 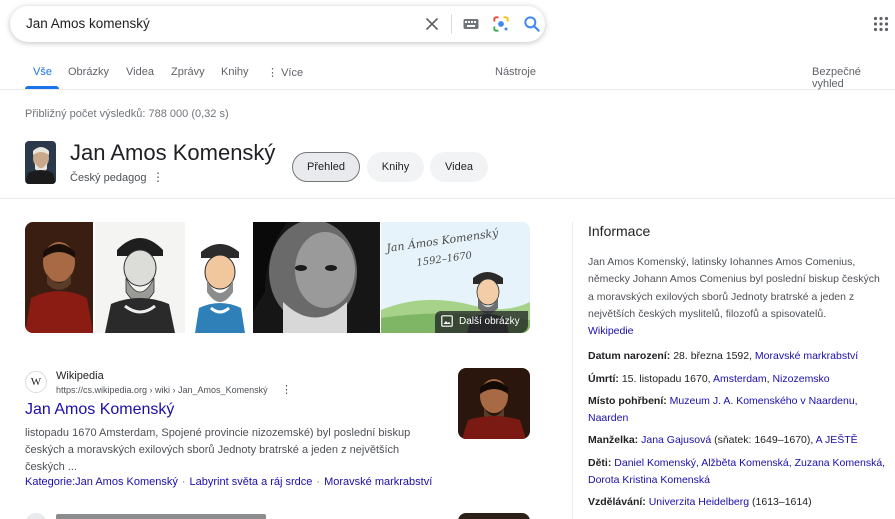 I want to click on search-divider, so click(x=451, y=24).